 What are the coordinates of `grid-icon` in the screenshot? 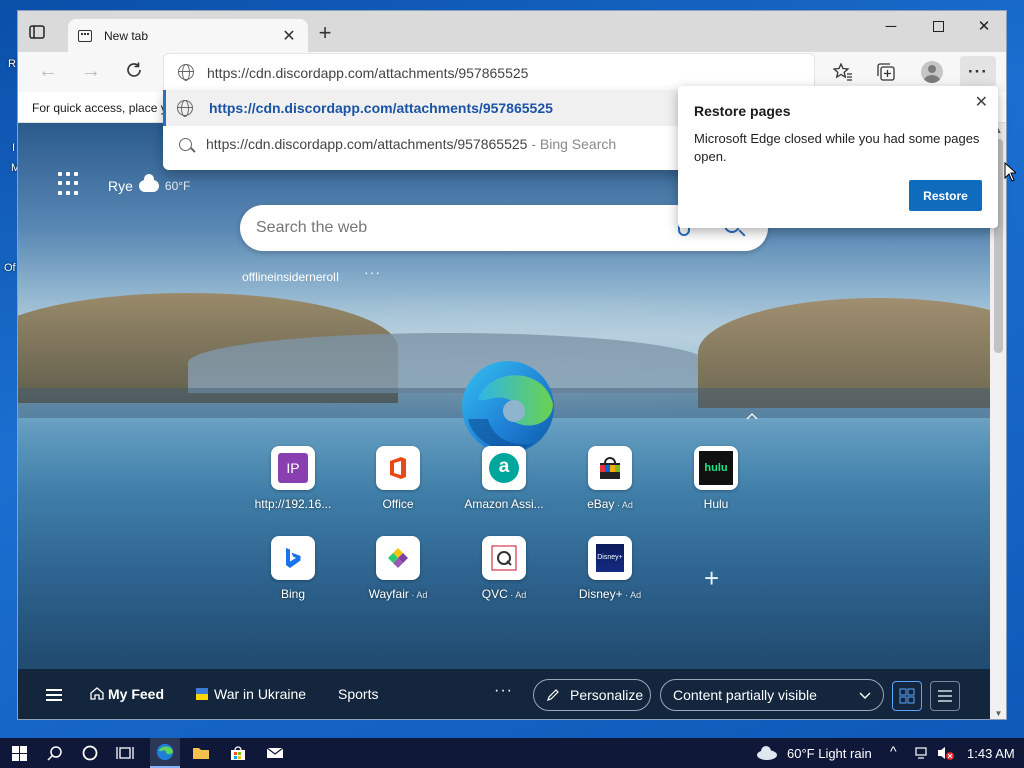 It's located at (907, 696).